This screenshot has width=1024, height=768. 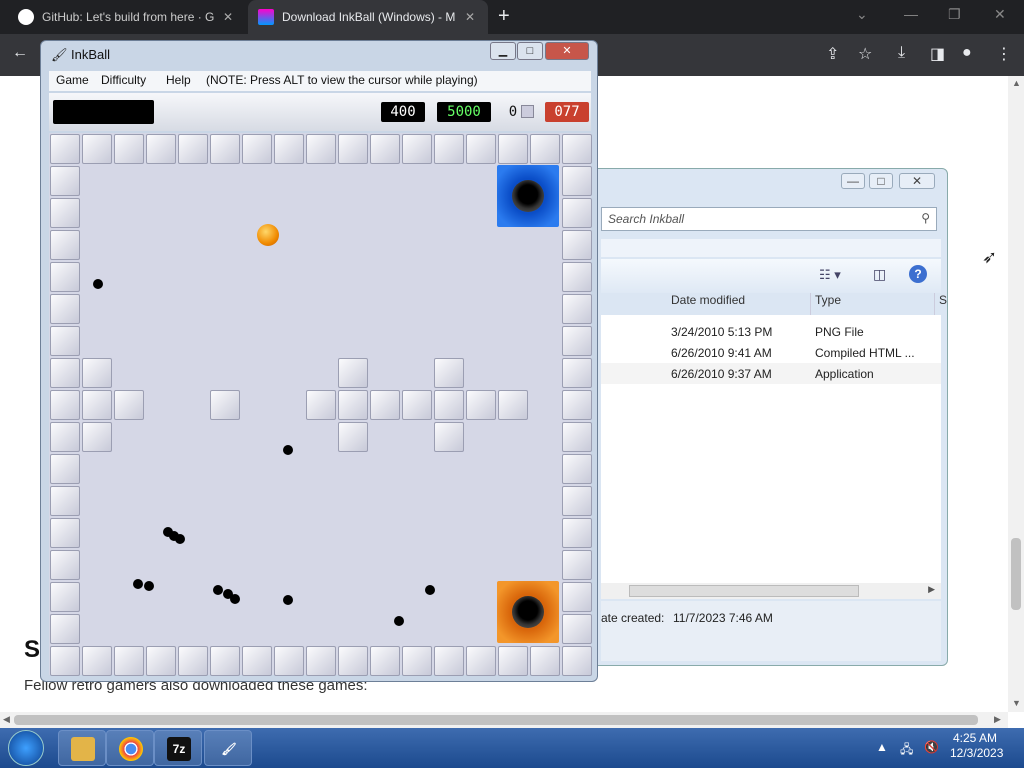 I want to click on page-horizontal-scrollbar: ◀ ▶, so click(x=504, y=720).